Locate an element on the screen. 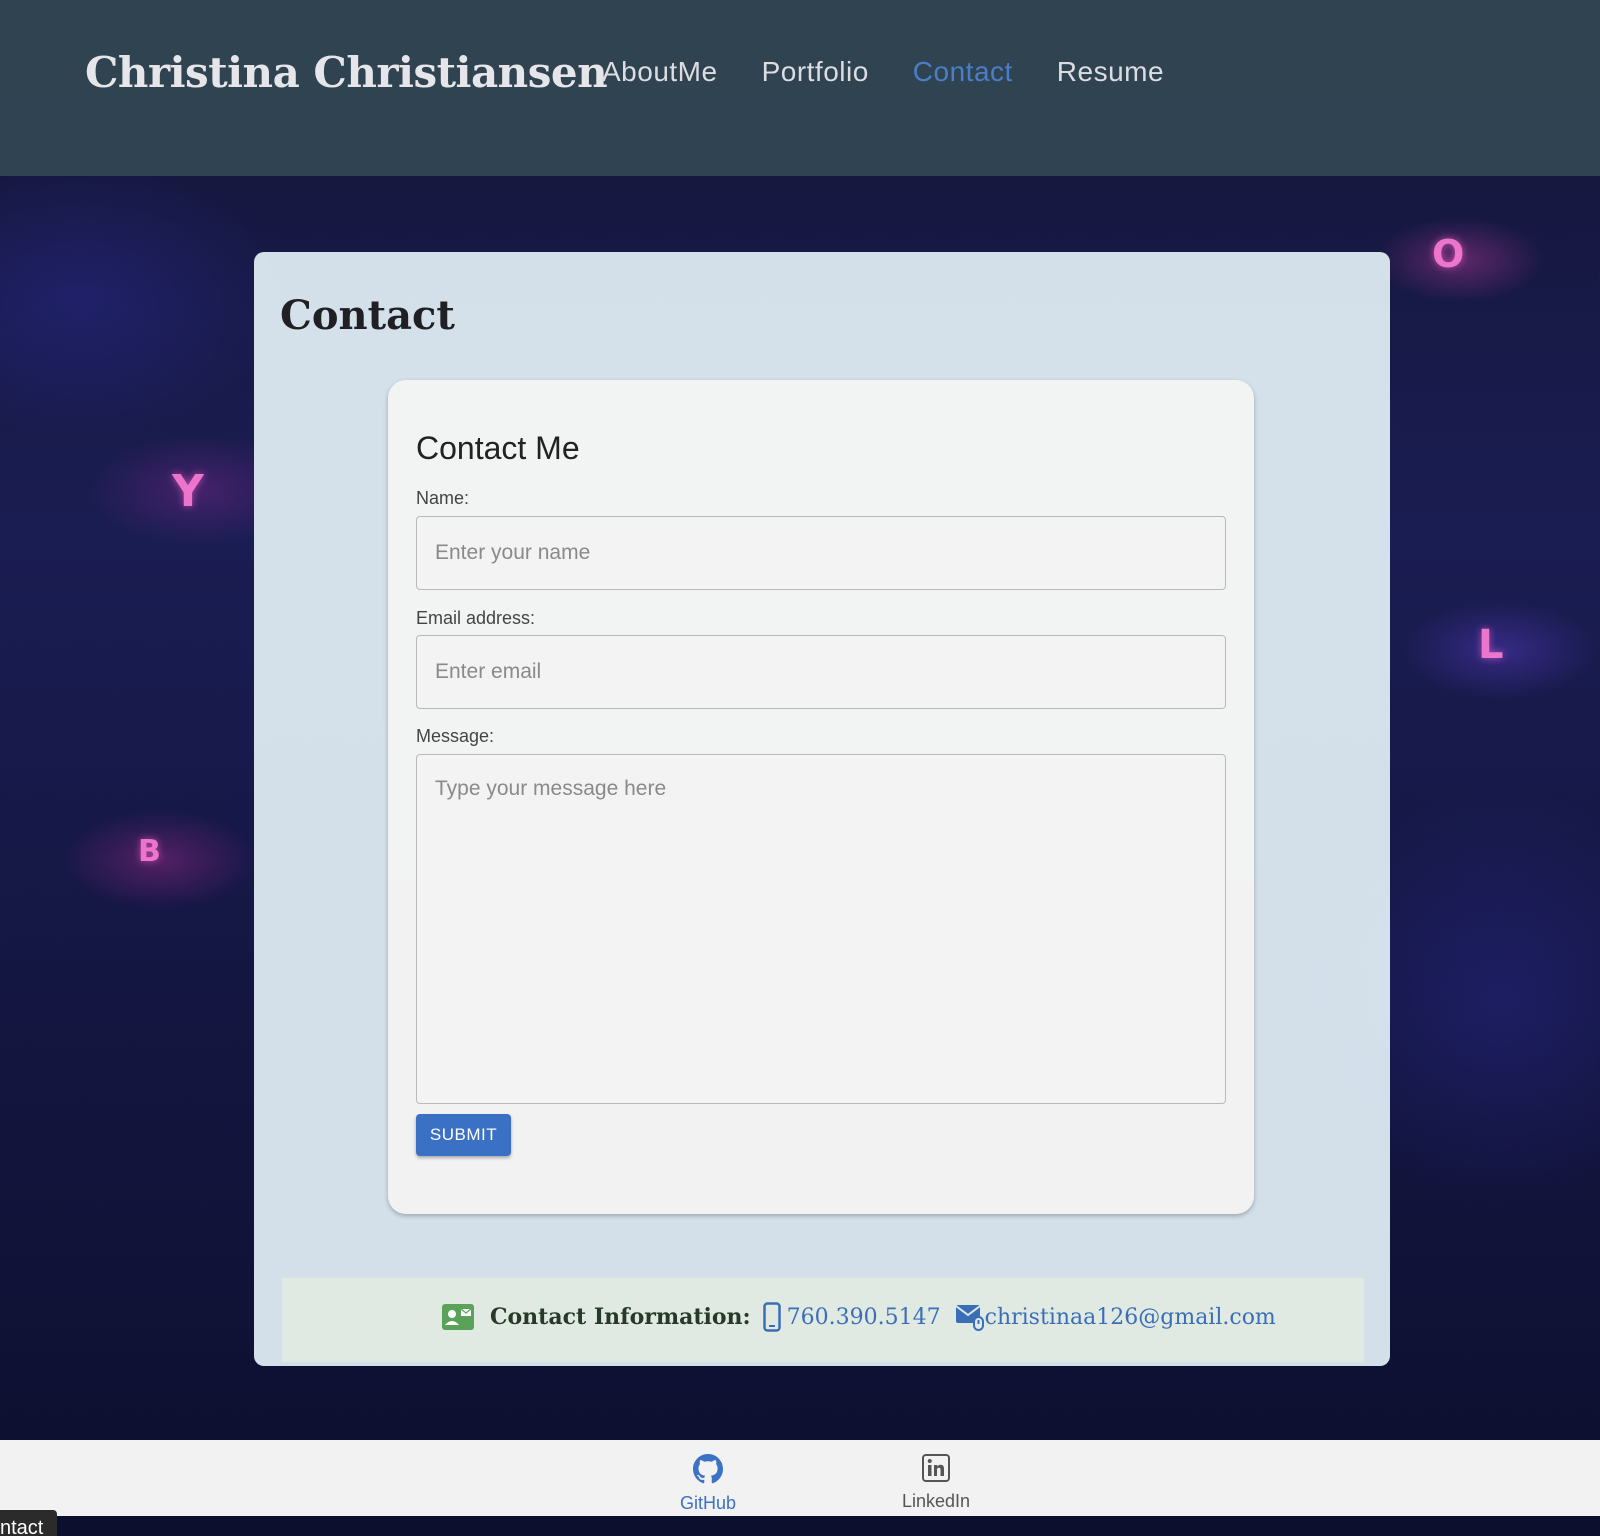 The image size is (1600, 1536). submit-button: SUBMIT is located at coordinates (463, 1135).